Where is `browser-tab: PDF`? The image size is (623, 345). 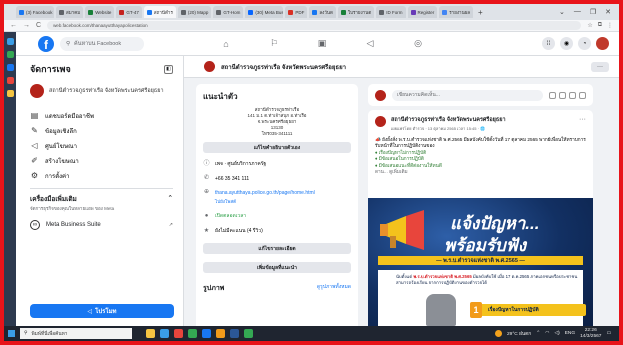
browser-tab: PDF is located at coordinates (296, 12).